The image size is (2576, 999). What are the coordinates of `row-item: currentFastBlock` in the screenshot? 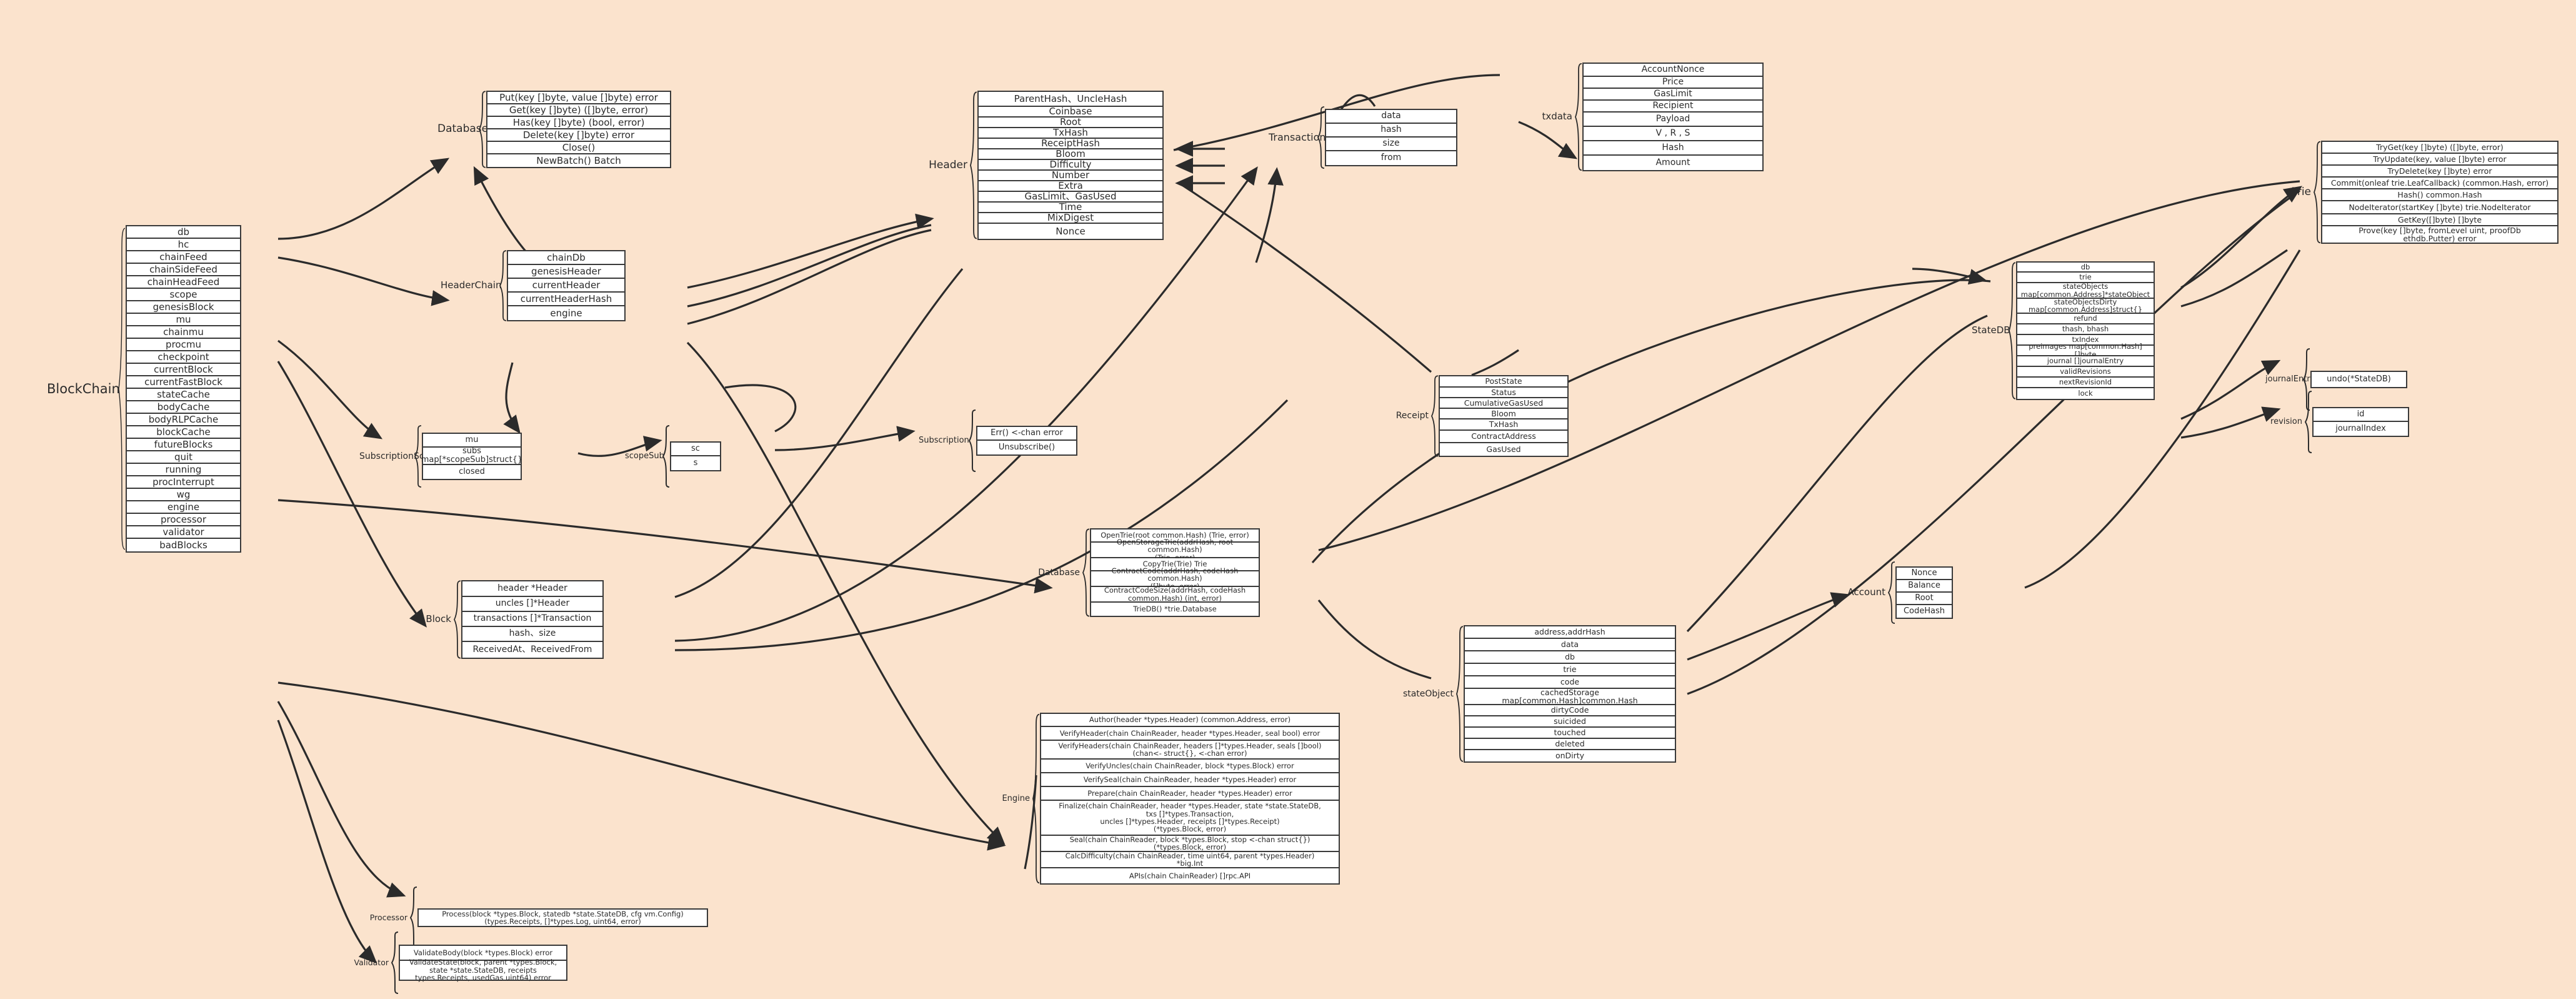 It's located at (183, 382).